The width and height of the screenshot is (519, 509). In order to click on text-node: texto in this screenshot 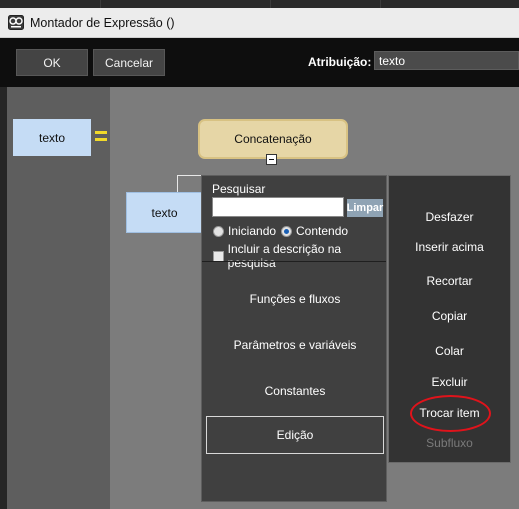, I will do `click(164, 212)`.